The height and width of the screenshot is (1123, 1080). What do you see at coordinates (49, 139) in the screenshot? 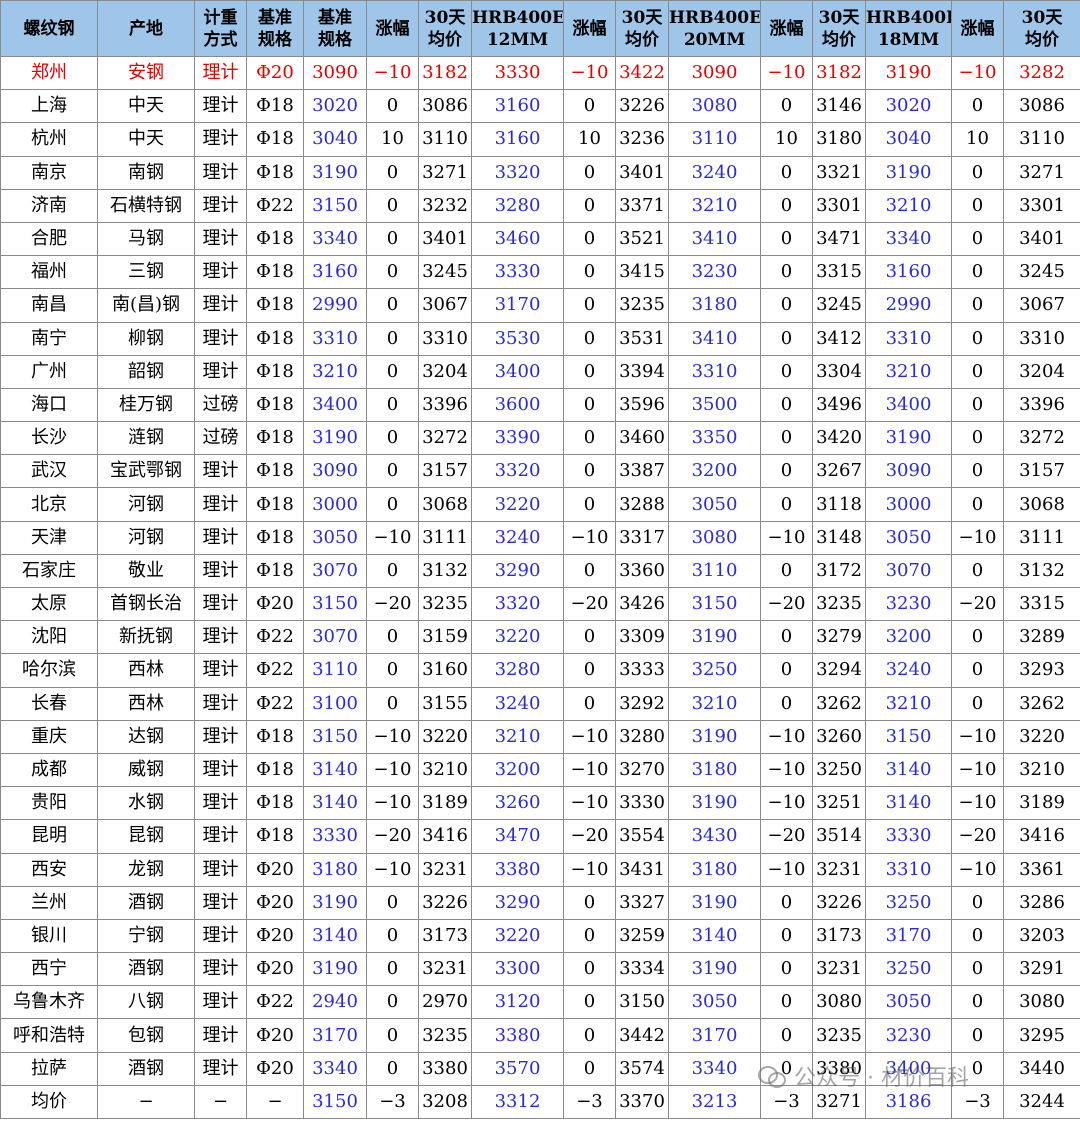
I see `table-cell: 杭州` at bounding box center [49, 139].